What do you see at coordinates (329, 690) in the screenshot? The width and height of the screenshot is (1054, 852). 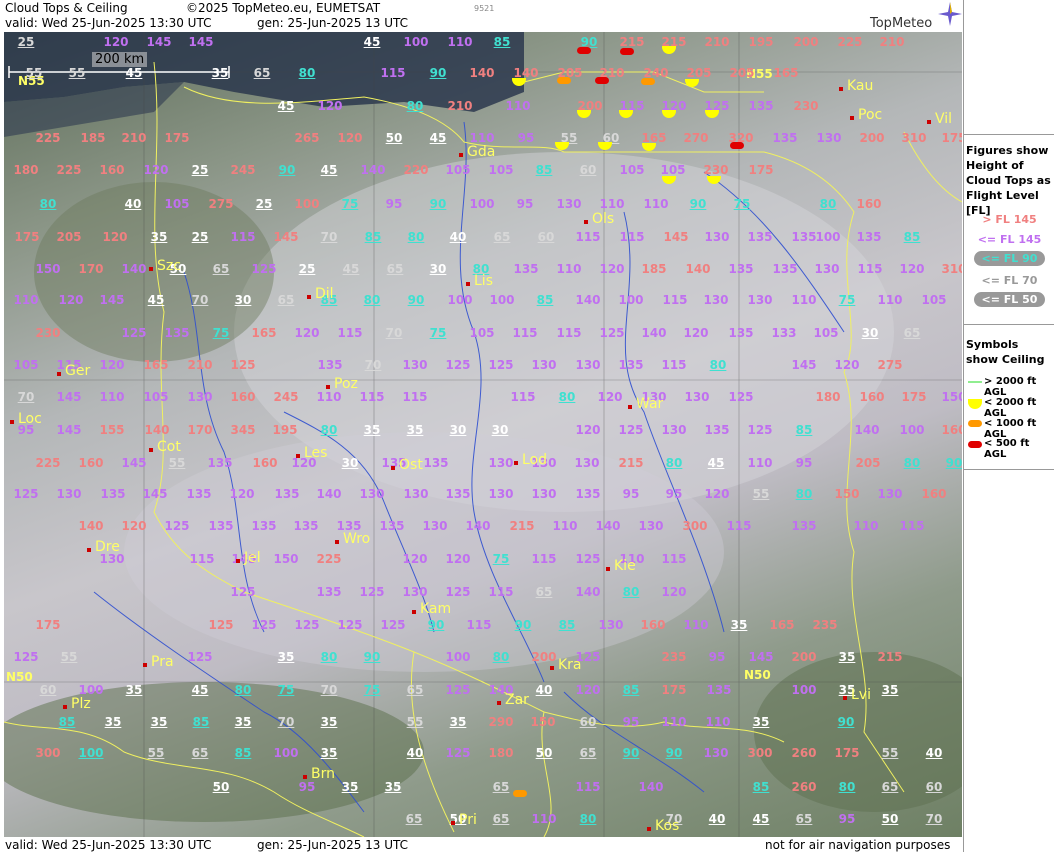 I see `cloud-top-value: 70` at bounding box center [329, 690].